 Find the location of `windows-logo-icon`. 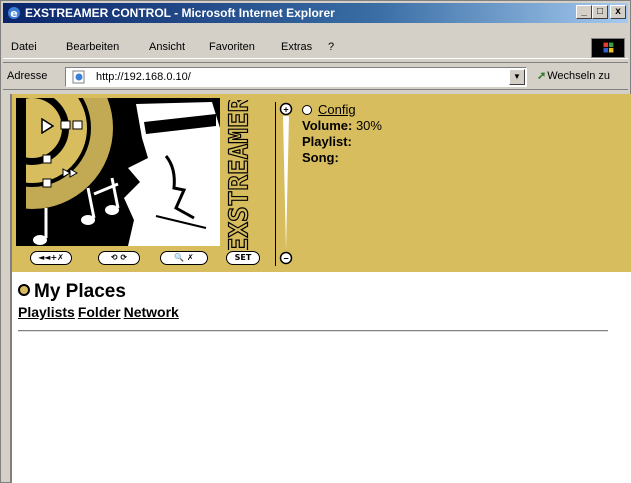

windows-logo-icon is located at coordinates (608, 48).